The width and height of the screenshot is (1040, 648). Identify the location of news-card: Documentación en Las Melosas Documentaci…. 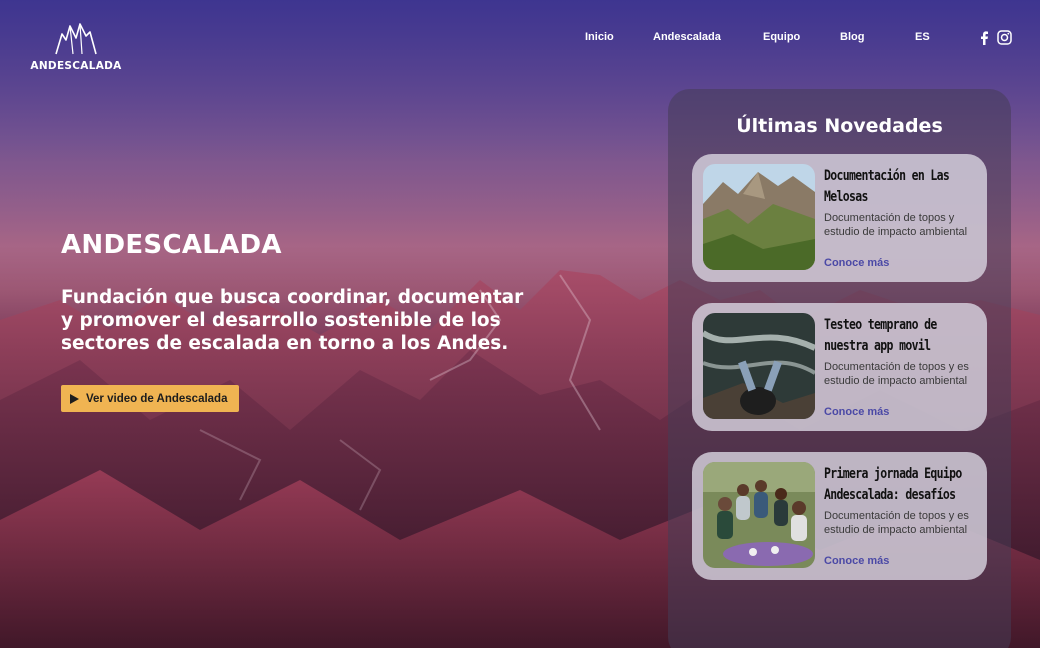
(839, 218).